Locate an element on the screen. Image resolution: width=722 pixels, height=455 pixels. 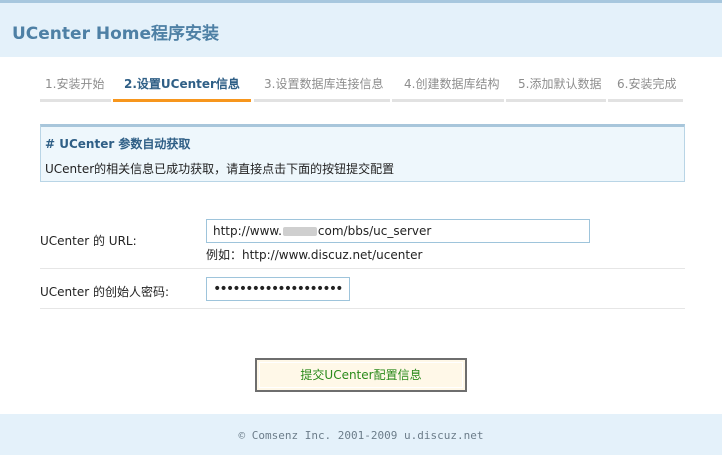
step-6-label: 6.安装完成 is located at coordinates (647, 84).